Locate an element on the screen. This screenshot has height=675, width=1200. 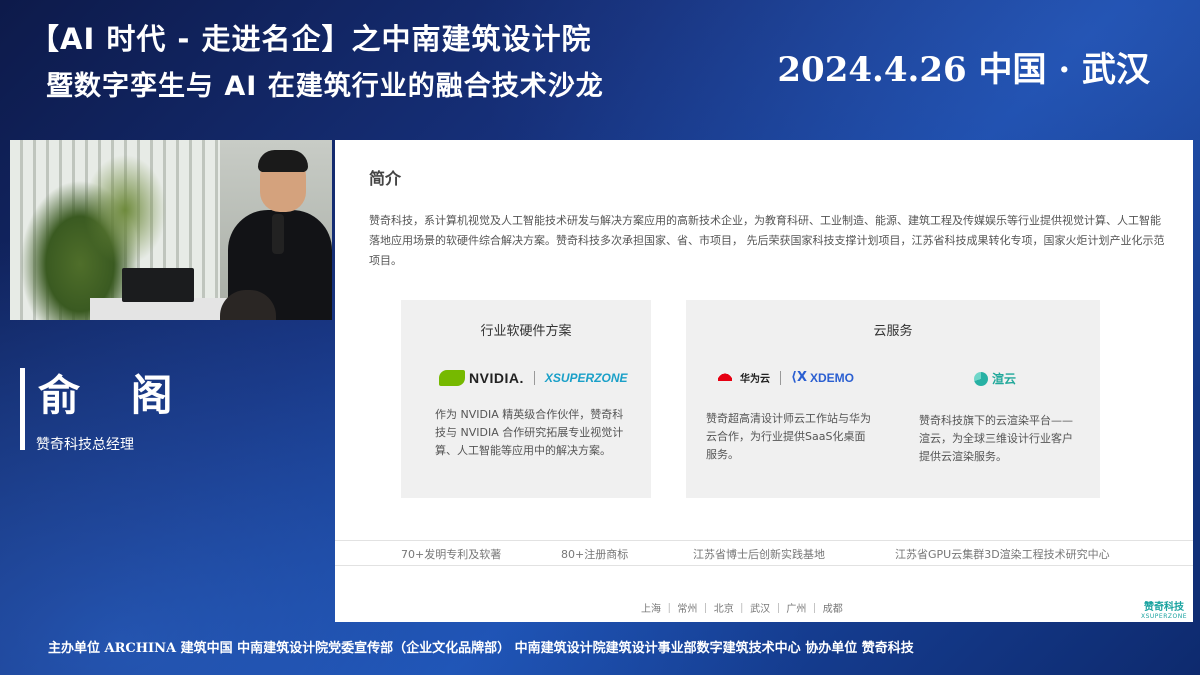
zanqi-brand-logo: 赞奇科技 XSUPERZONE is located at coordinates (1164, 609).